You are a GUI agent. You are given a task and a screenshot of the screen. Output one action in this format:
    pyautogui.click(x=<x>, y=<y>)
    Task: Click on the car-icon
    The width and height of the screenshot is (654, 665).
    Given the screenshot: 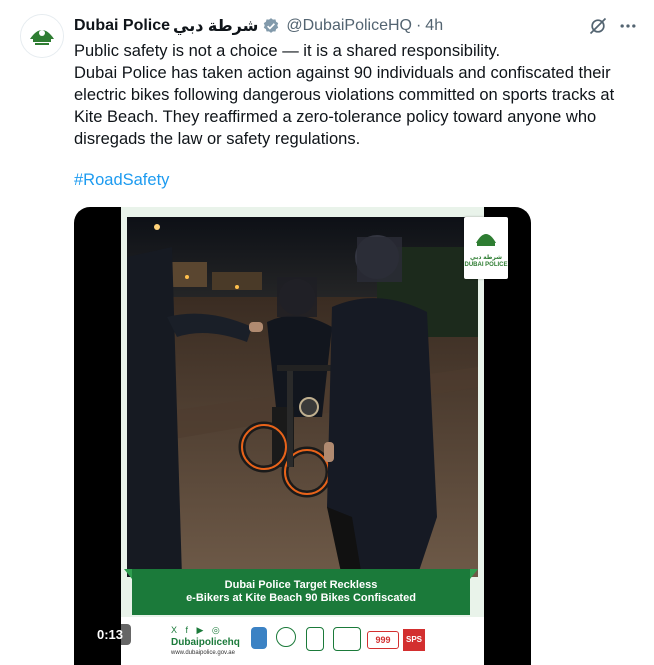 What is the action you would take?
    pyautogui.click(x=347, y=639)
    